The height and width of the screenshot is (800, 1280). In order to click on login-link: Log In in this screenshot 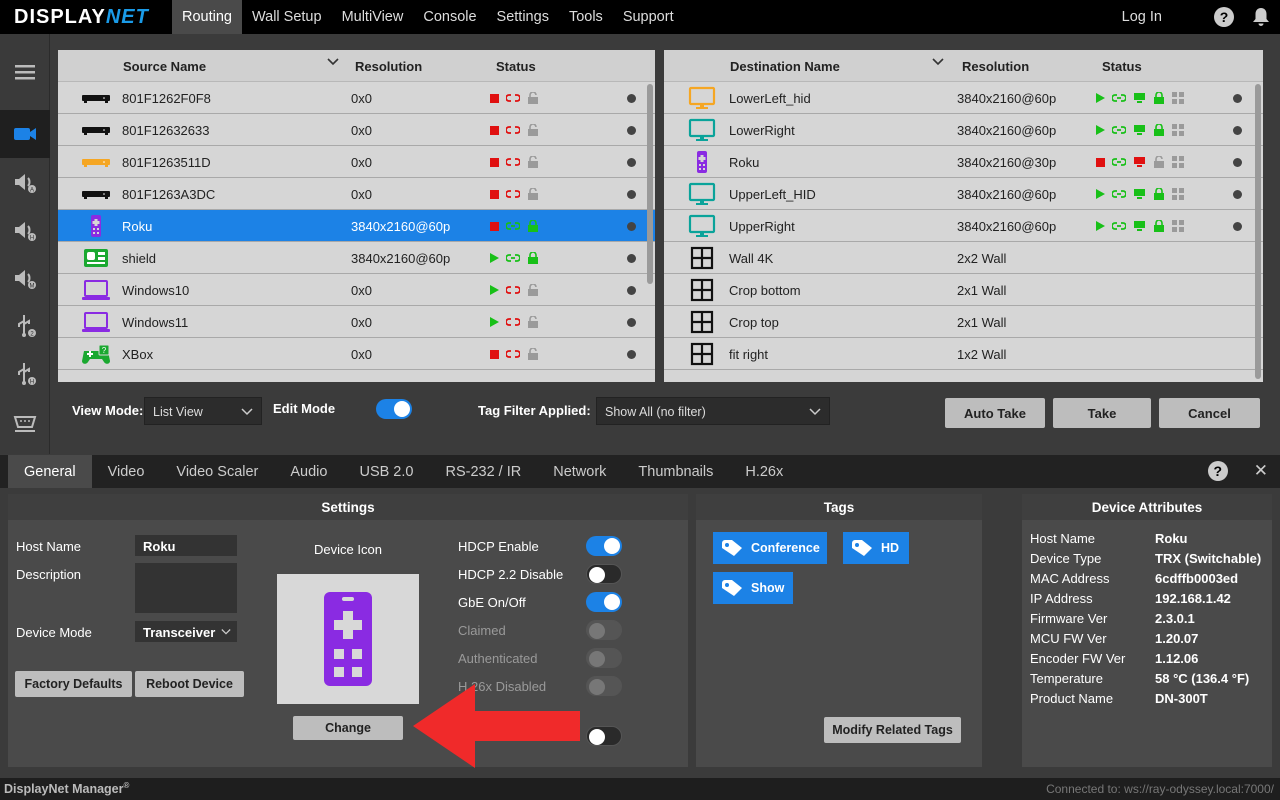, I will do `click(1142, 17)`.